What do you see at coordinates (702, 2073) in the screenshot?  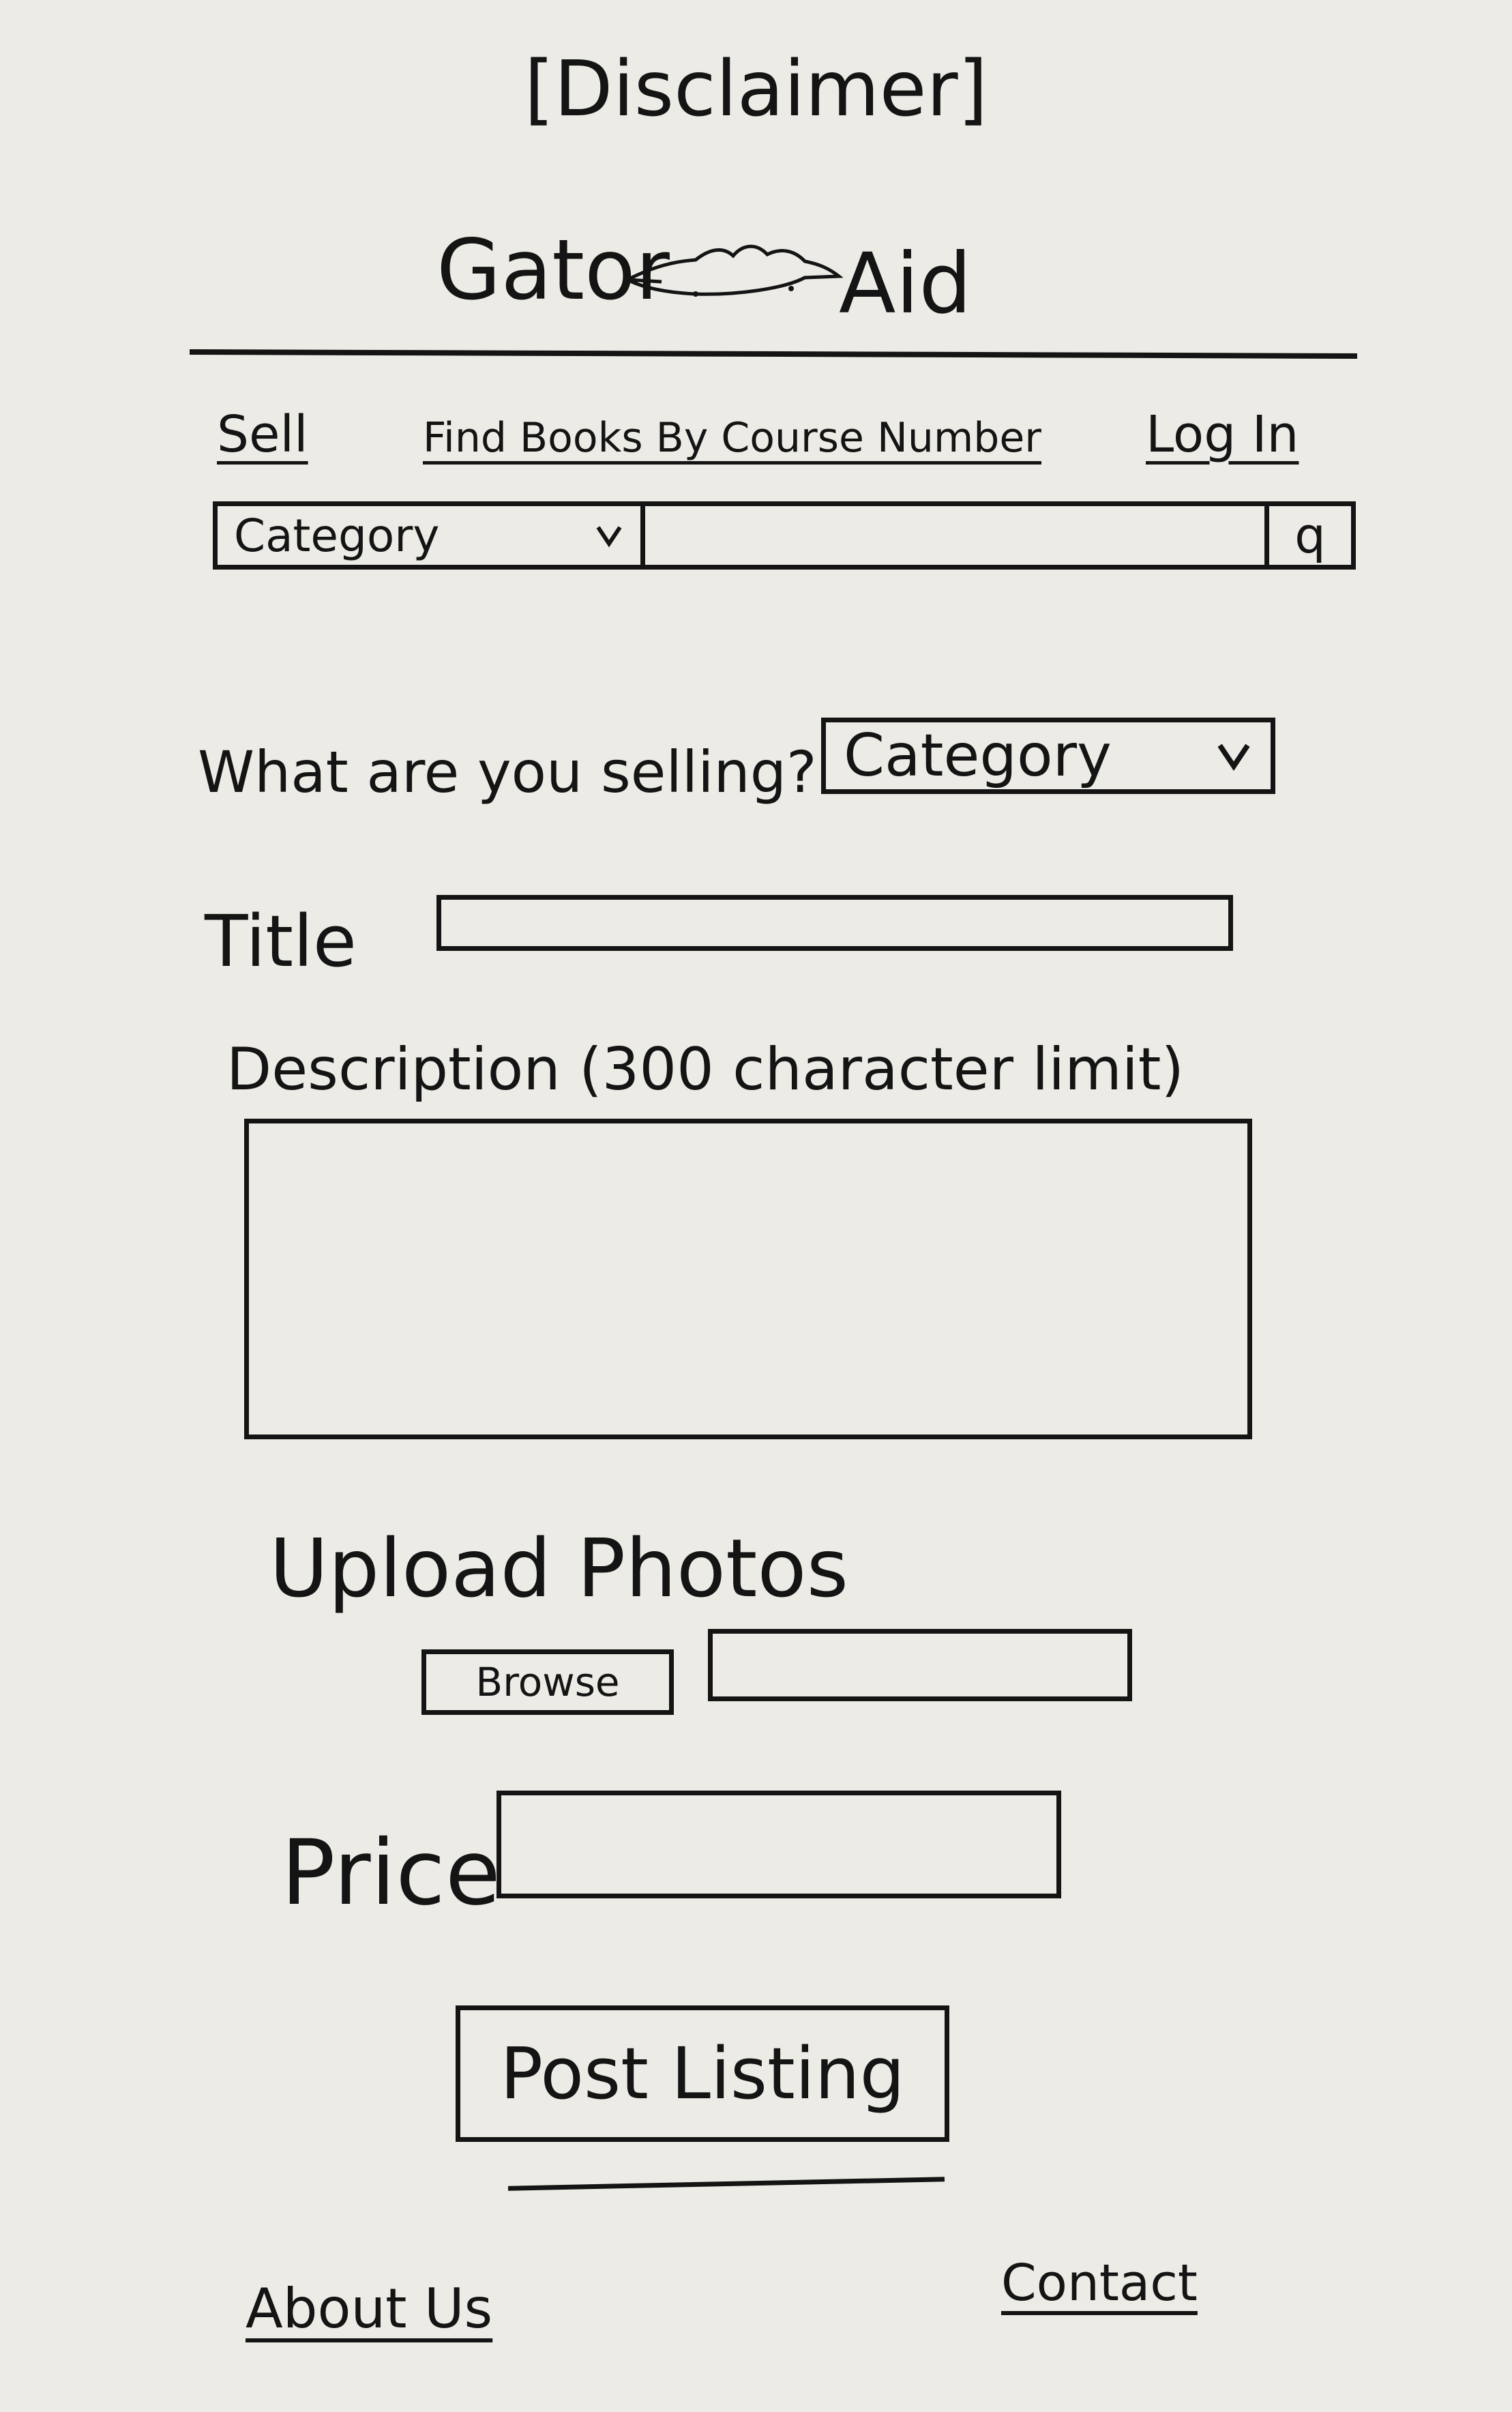 I see `post-listing-button: Post Listing` at bounding box center [702, 2073].